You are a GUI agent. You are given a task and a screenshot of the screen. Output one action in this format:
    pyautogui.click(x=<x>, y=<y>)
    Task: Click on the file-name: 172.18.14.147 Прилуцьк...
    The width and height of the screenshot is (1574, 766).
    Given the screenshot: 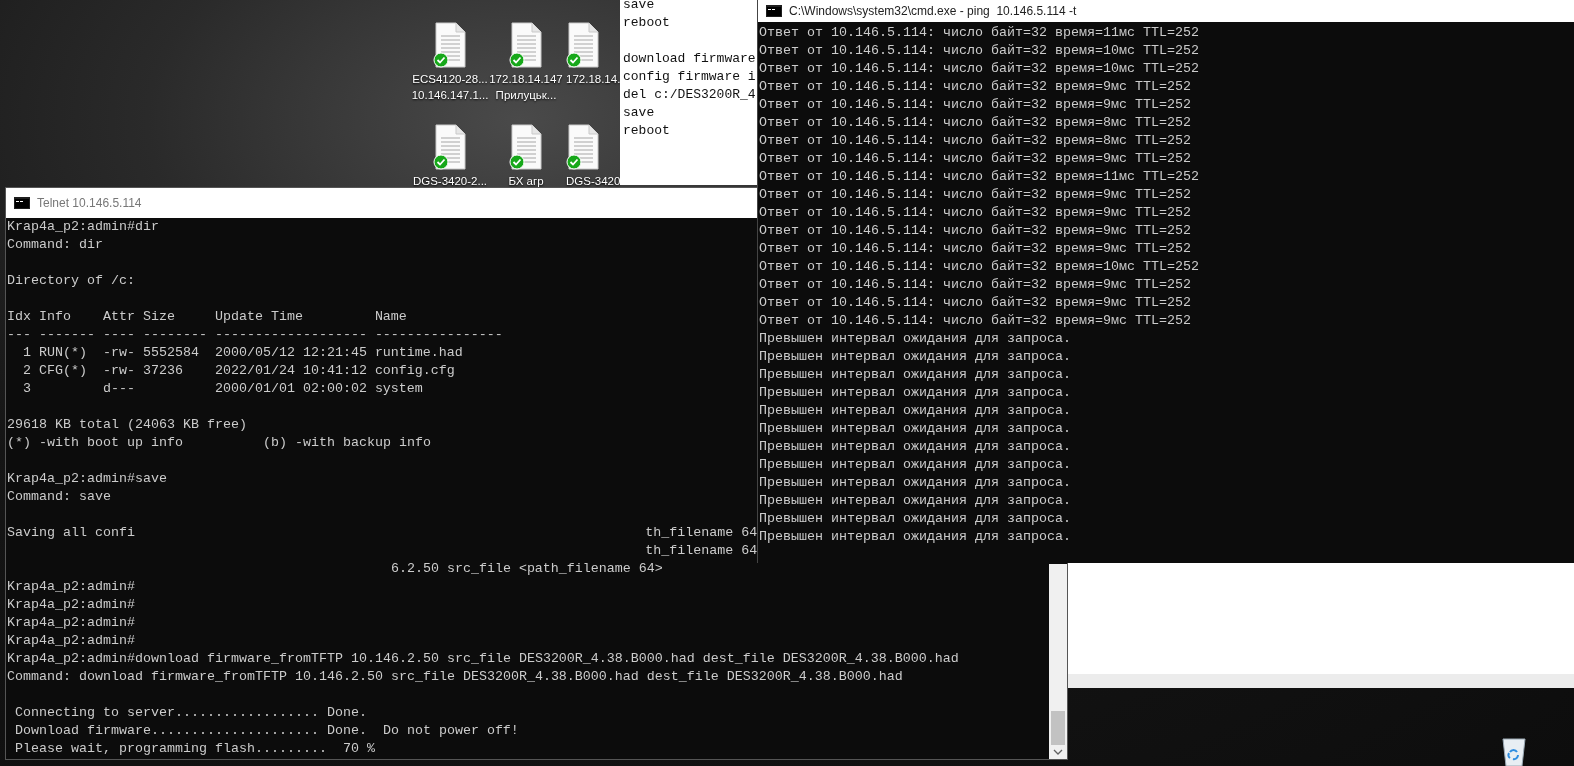 What is the action you would take?
    pyautogui.click(x=526, y=87)
    